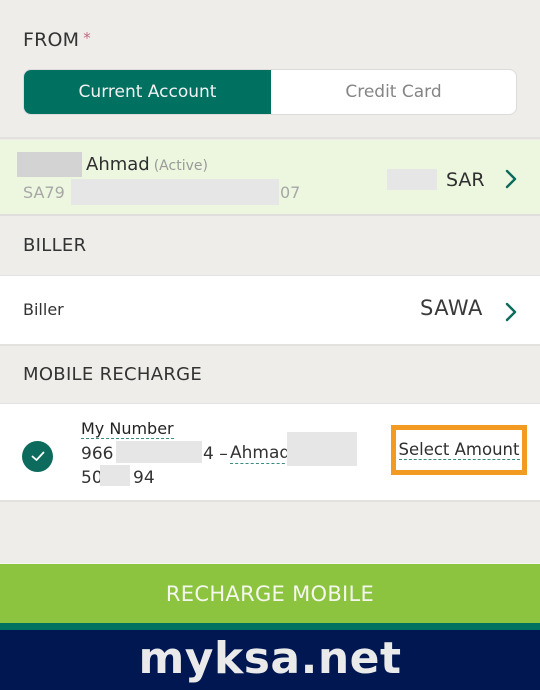 This screenshot has width=540, height=690. What do you see at coordinates (451, 308) in the screenshot?
I see `biller-value: SAWA` at bounding box center [451, 308].